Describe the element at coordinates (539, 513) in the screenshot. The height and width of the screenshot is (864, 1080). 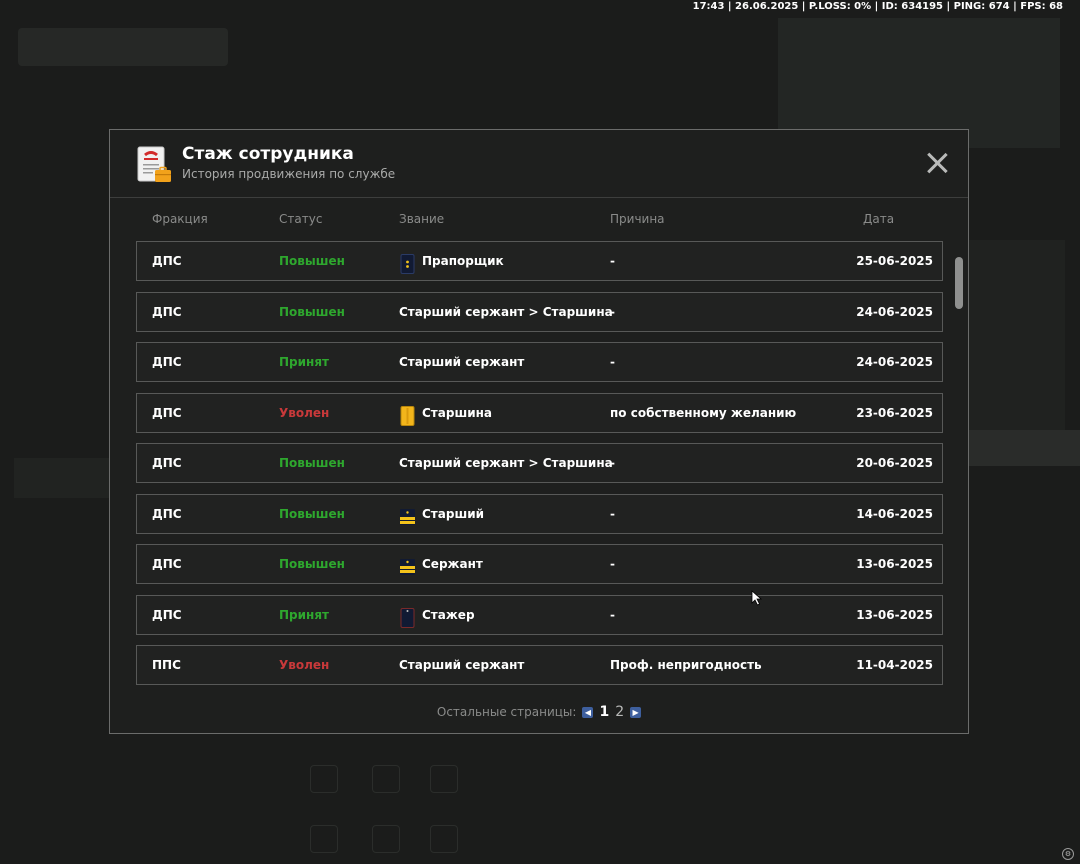
I see `record-row: ДПС Повышен Старший - 14-06-2025` at that location.